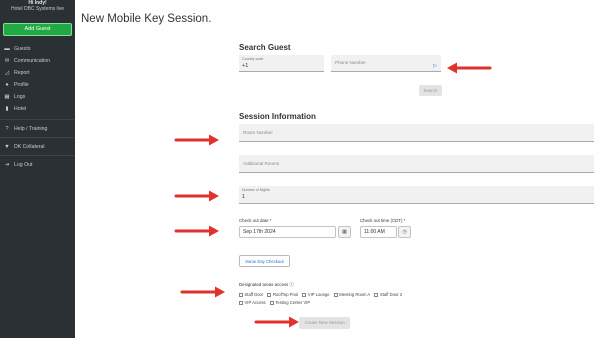  Describe the element at coordinates (251, 294) in the screenshot. I see `area-checkbox-staff-door: Staff Door` at that location.